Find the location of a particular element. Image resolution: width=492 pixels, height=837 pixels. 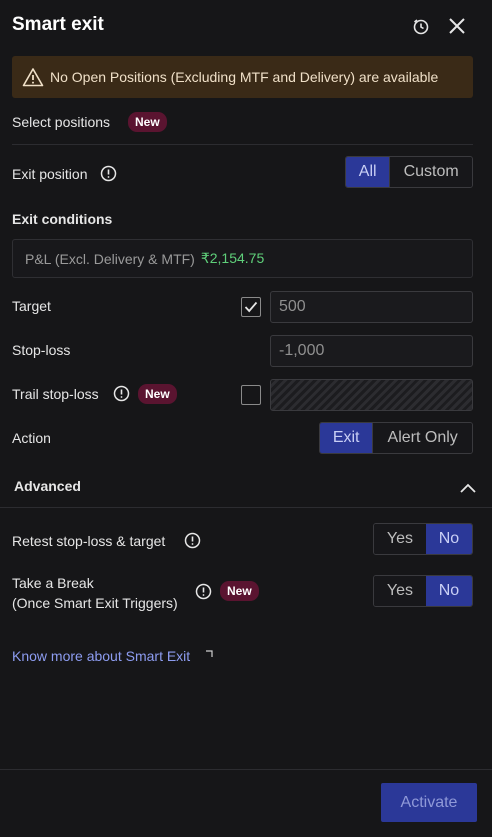

action-label: Action is located at coordinates (31, 438).